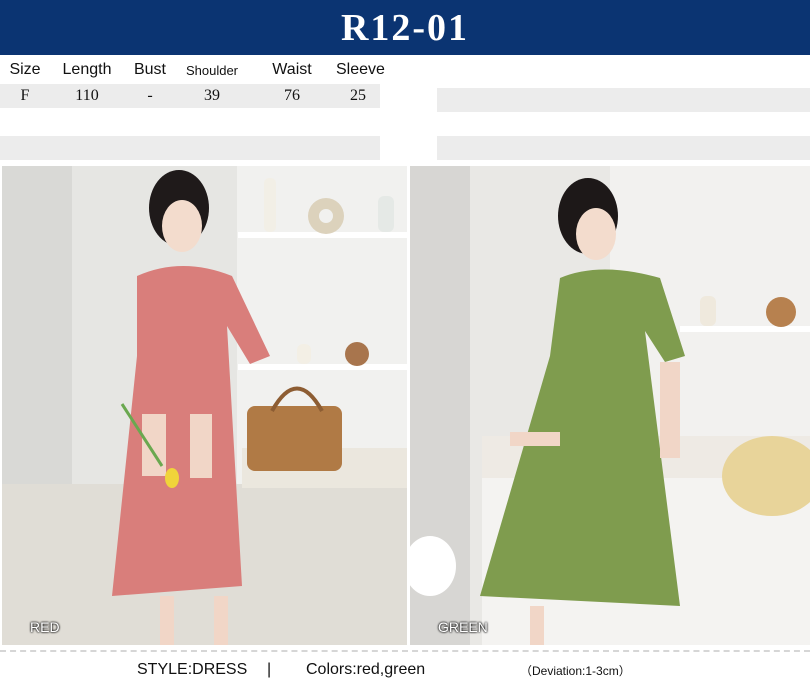  I want to click on title-banner: R12-01, so click(405, 27).